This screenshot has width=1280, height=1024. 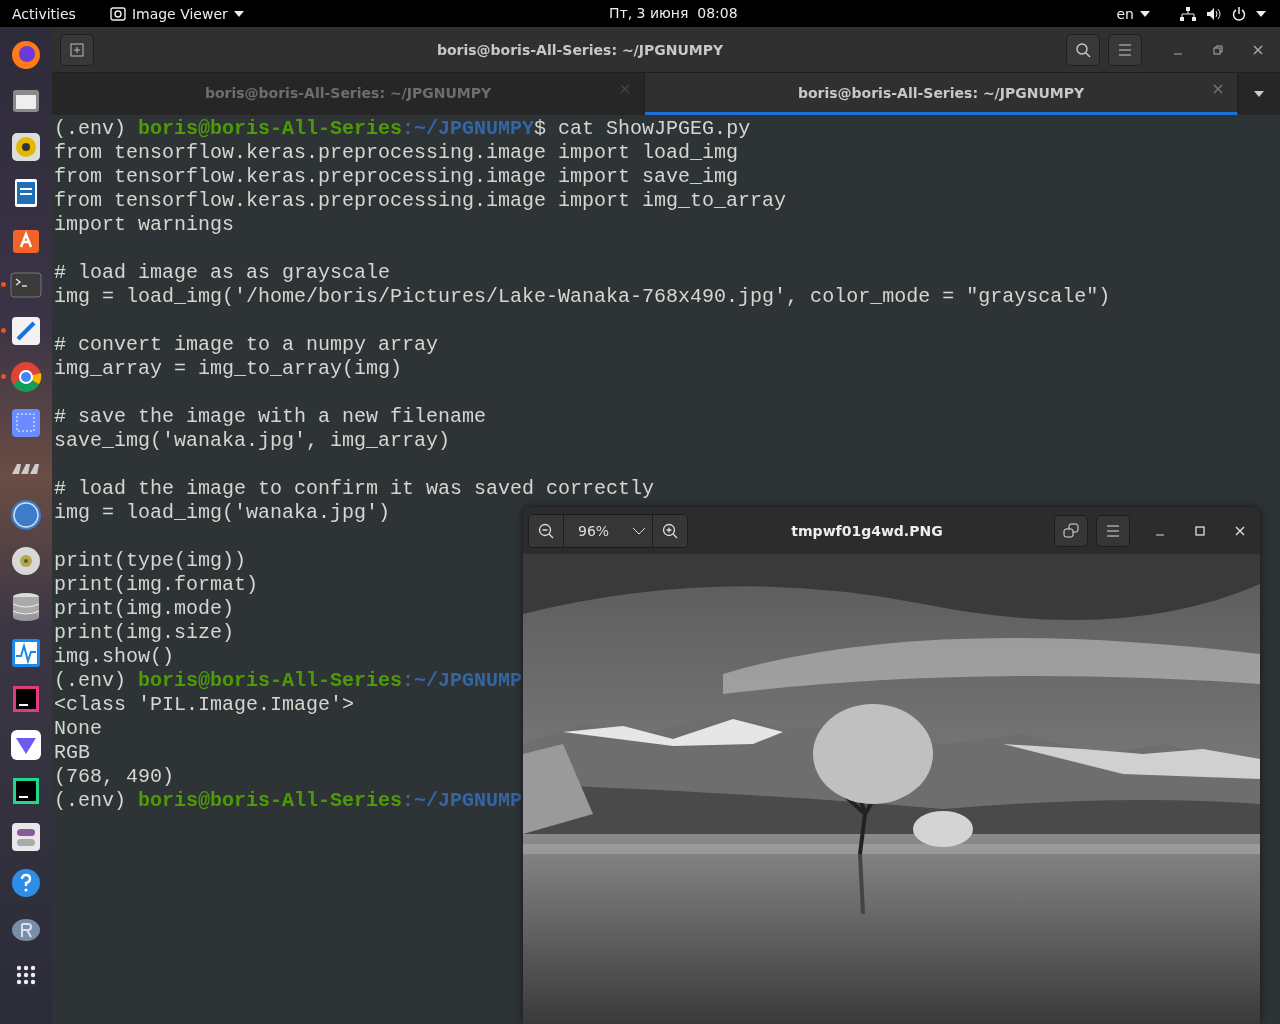 I want to click on restore-icon, so click(x=1218, y=49).